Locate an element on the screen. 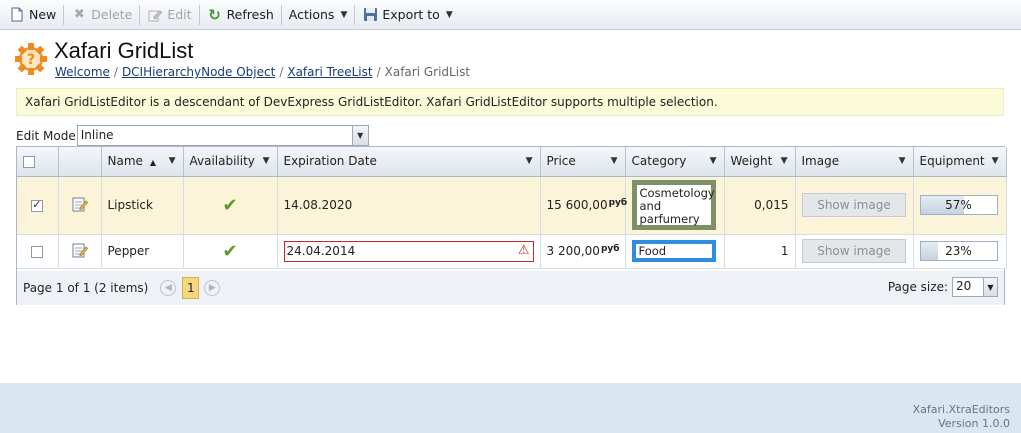 Image resolution: width=1021 pixels, height=433 pixels. category-badge: Food is located at coordinates (673, 251).